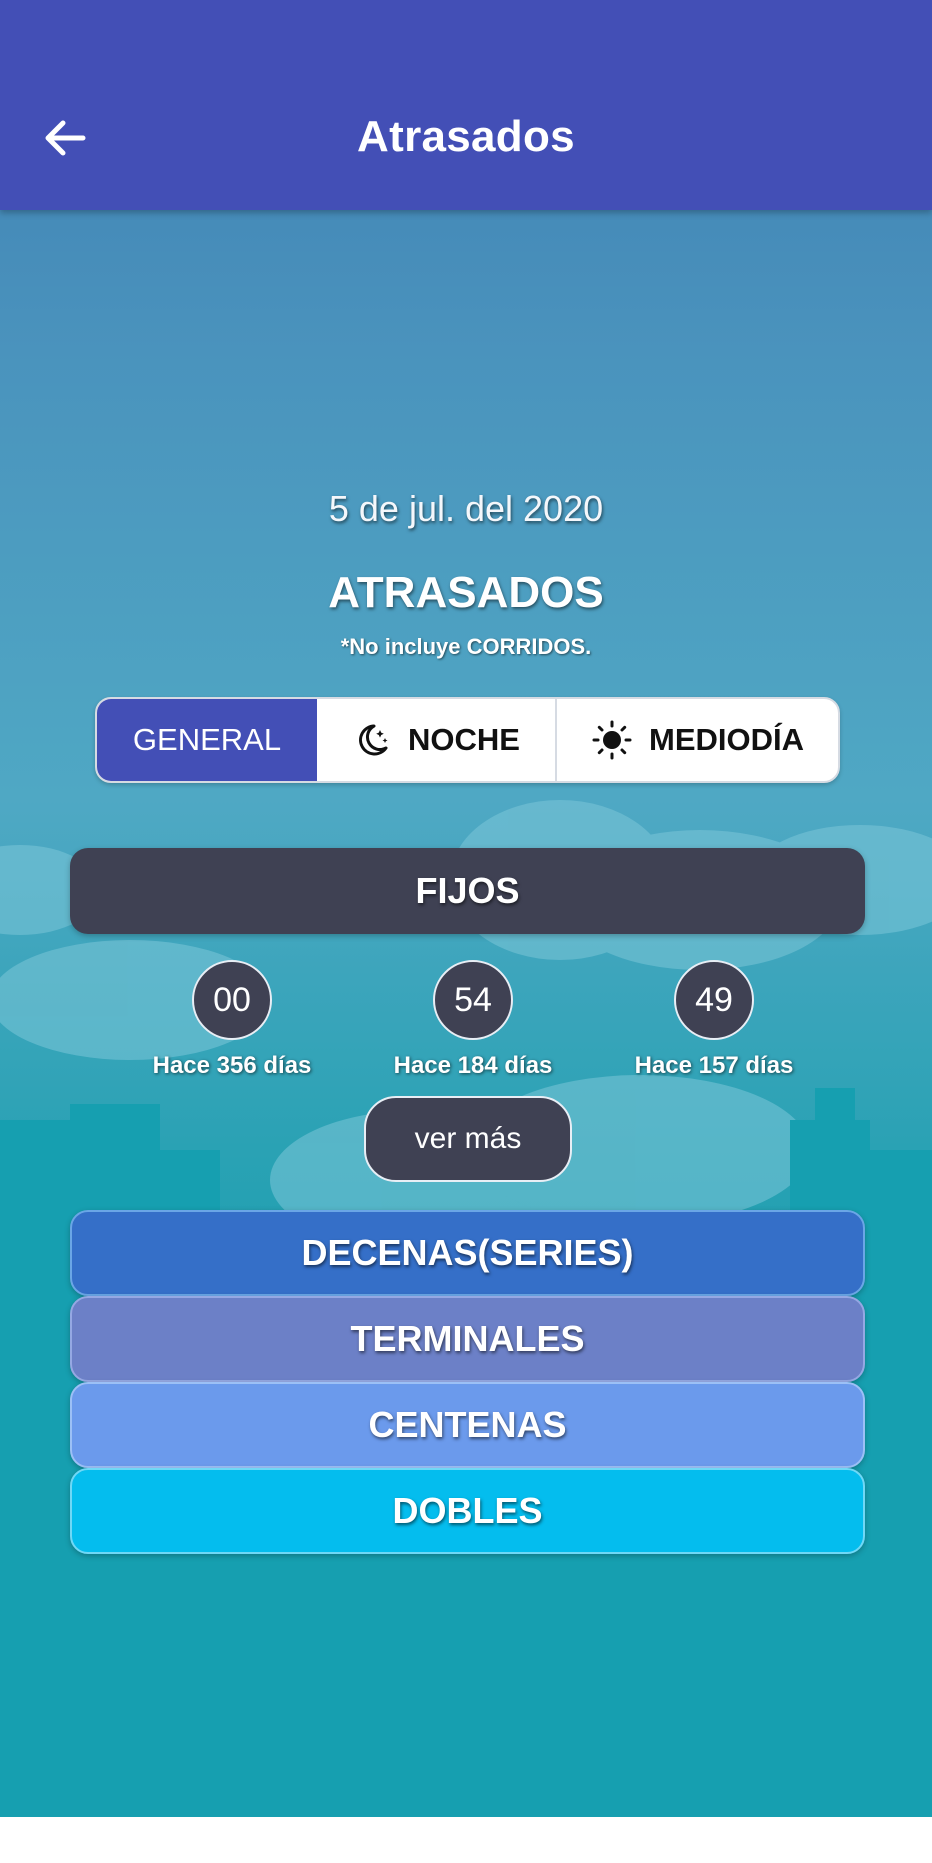 The image size is (932, 1863). I want to click on section-terminales-button: TERMINALES, so click(467, 1339).